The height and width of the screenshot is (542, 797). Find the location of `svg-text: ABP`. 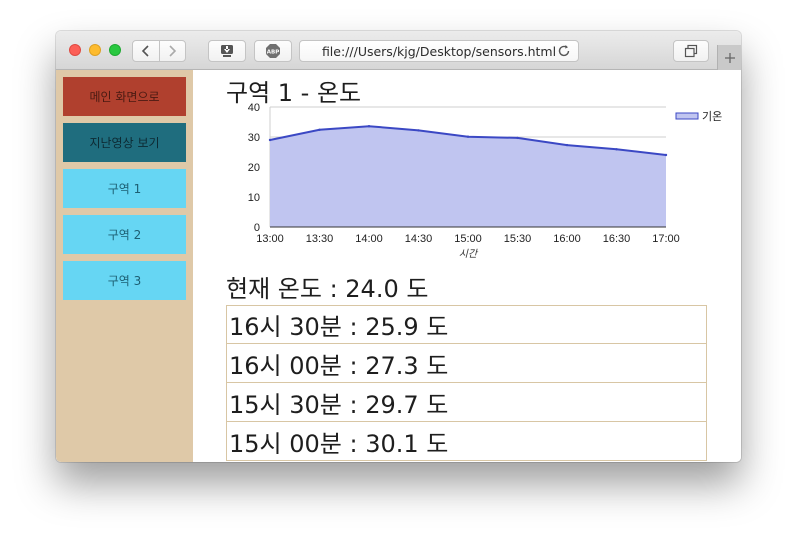

svg-text: ABP is located at coordinates (273, 53).